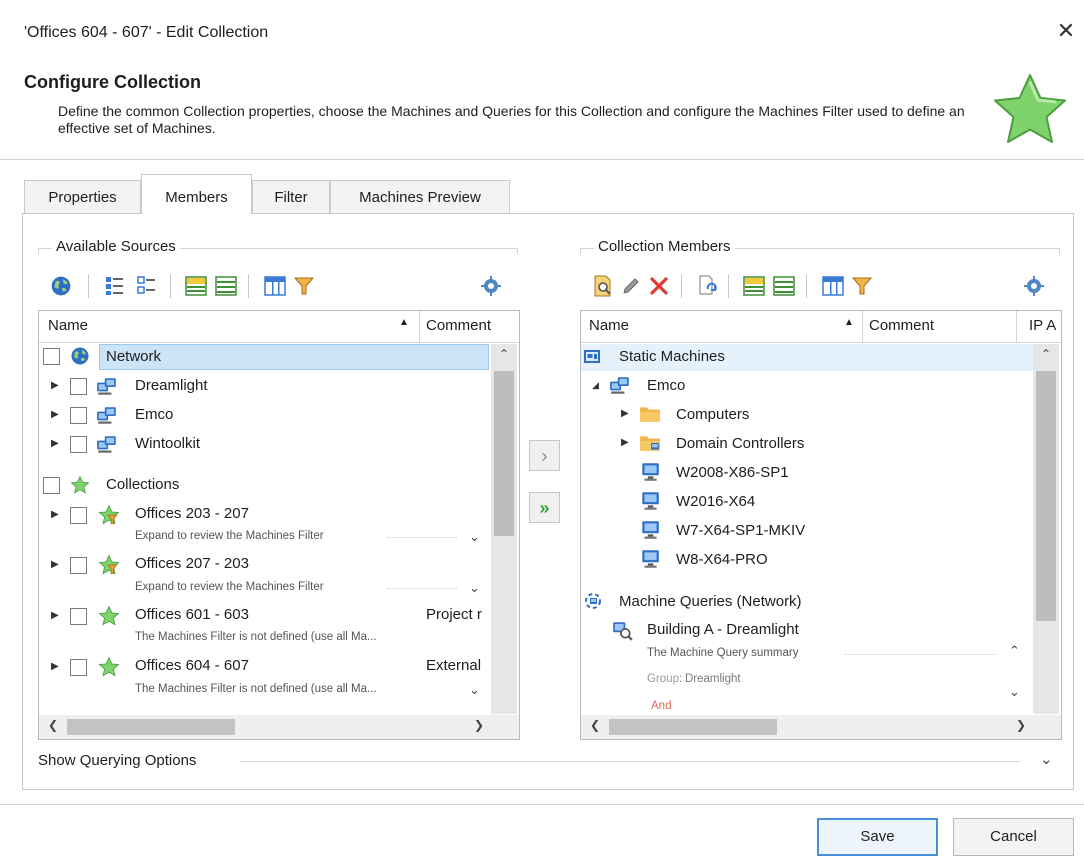 Image resolution: width=1084 pixels, height=867 pixels. I want to click on toolbar-separator, so click(248, 286).